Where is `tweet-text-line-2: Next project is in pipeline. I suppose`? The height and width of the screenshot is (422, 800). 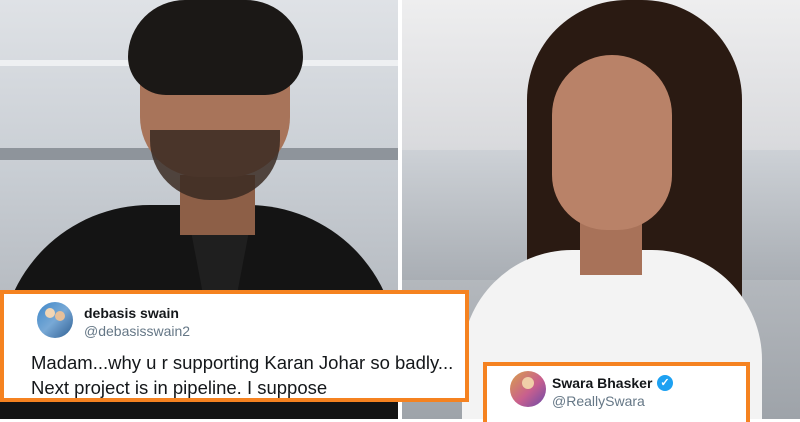
tweet-text-line-2: Next project is in pipeline. I suppose is located at coordinates (179, 387).